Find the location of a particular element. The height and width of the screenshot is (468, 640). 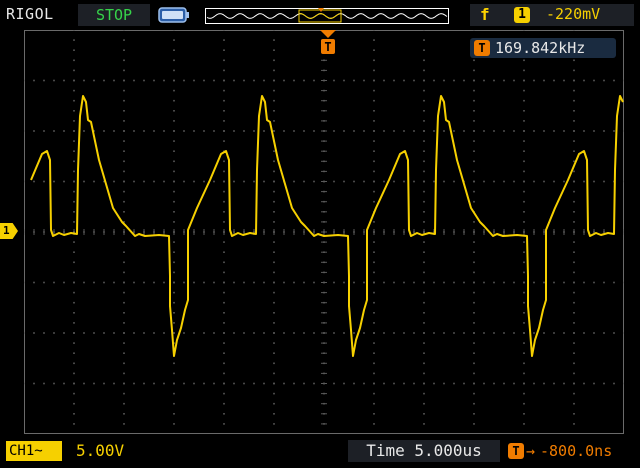

frequency-readout: T 169.842kHz is located at coordinates (543, 48).